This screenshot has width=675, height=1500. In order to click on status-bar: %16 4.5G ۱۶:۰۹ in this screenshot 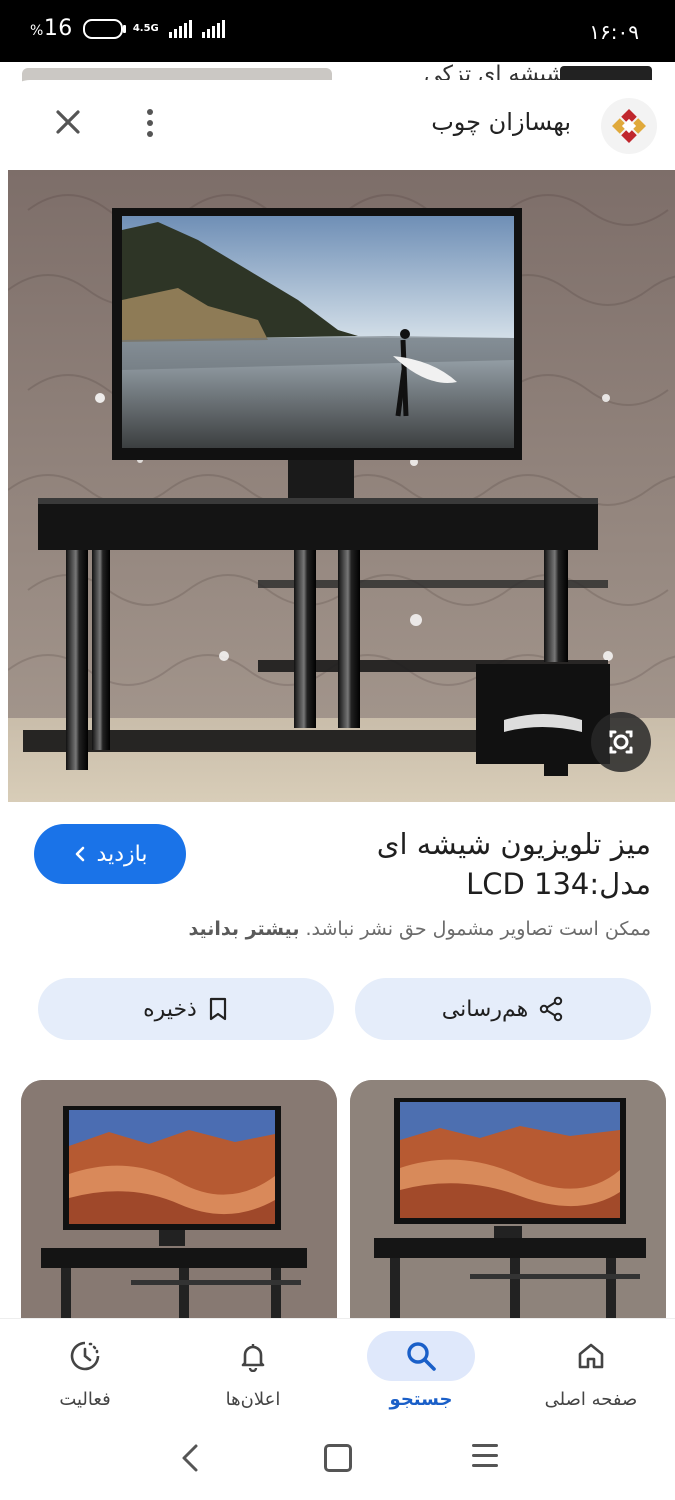, I will do `click(337, 31)`.